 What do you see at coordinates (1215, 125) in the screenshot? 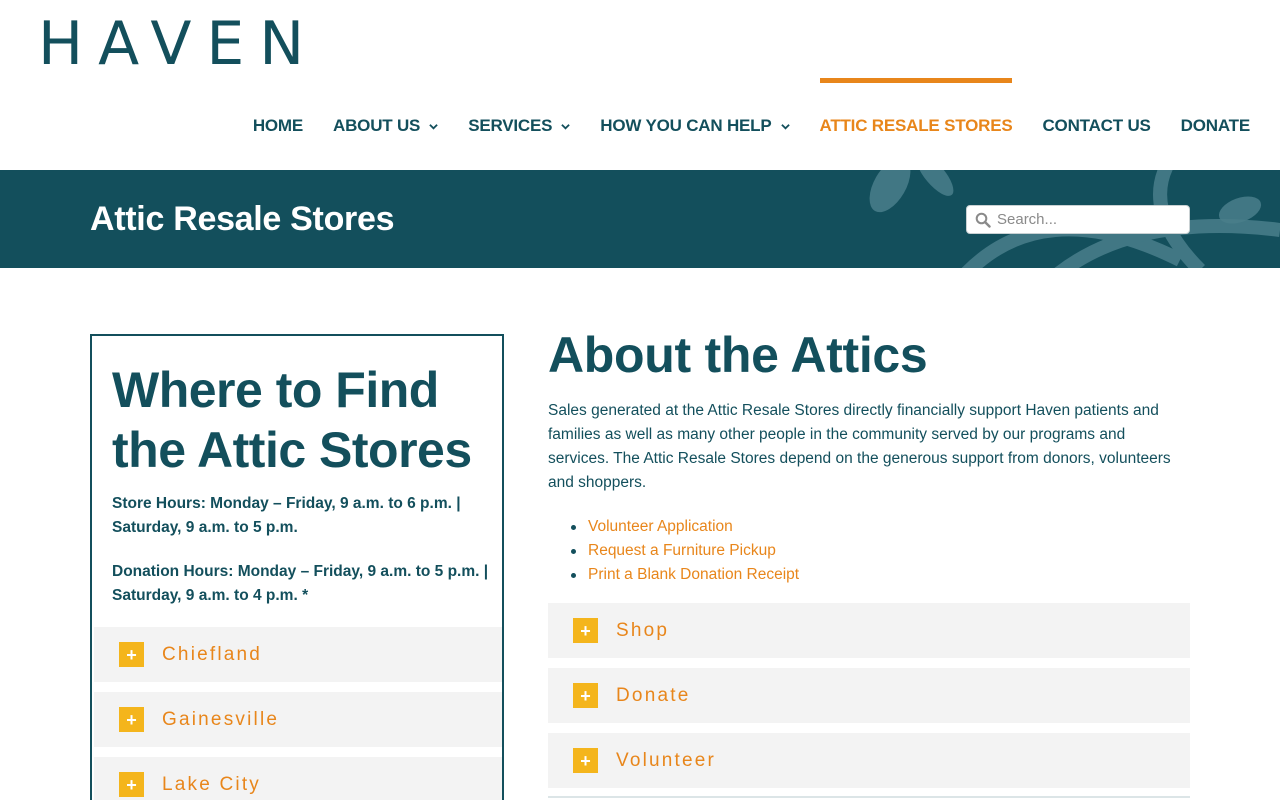
I see `nav-donate-label: DONATE` at bounding box center [1215, 125].